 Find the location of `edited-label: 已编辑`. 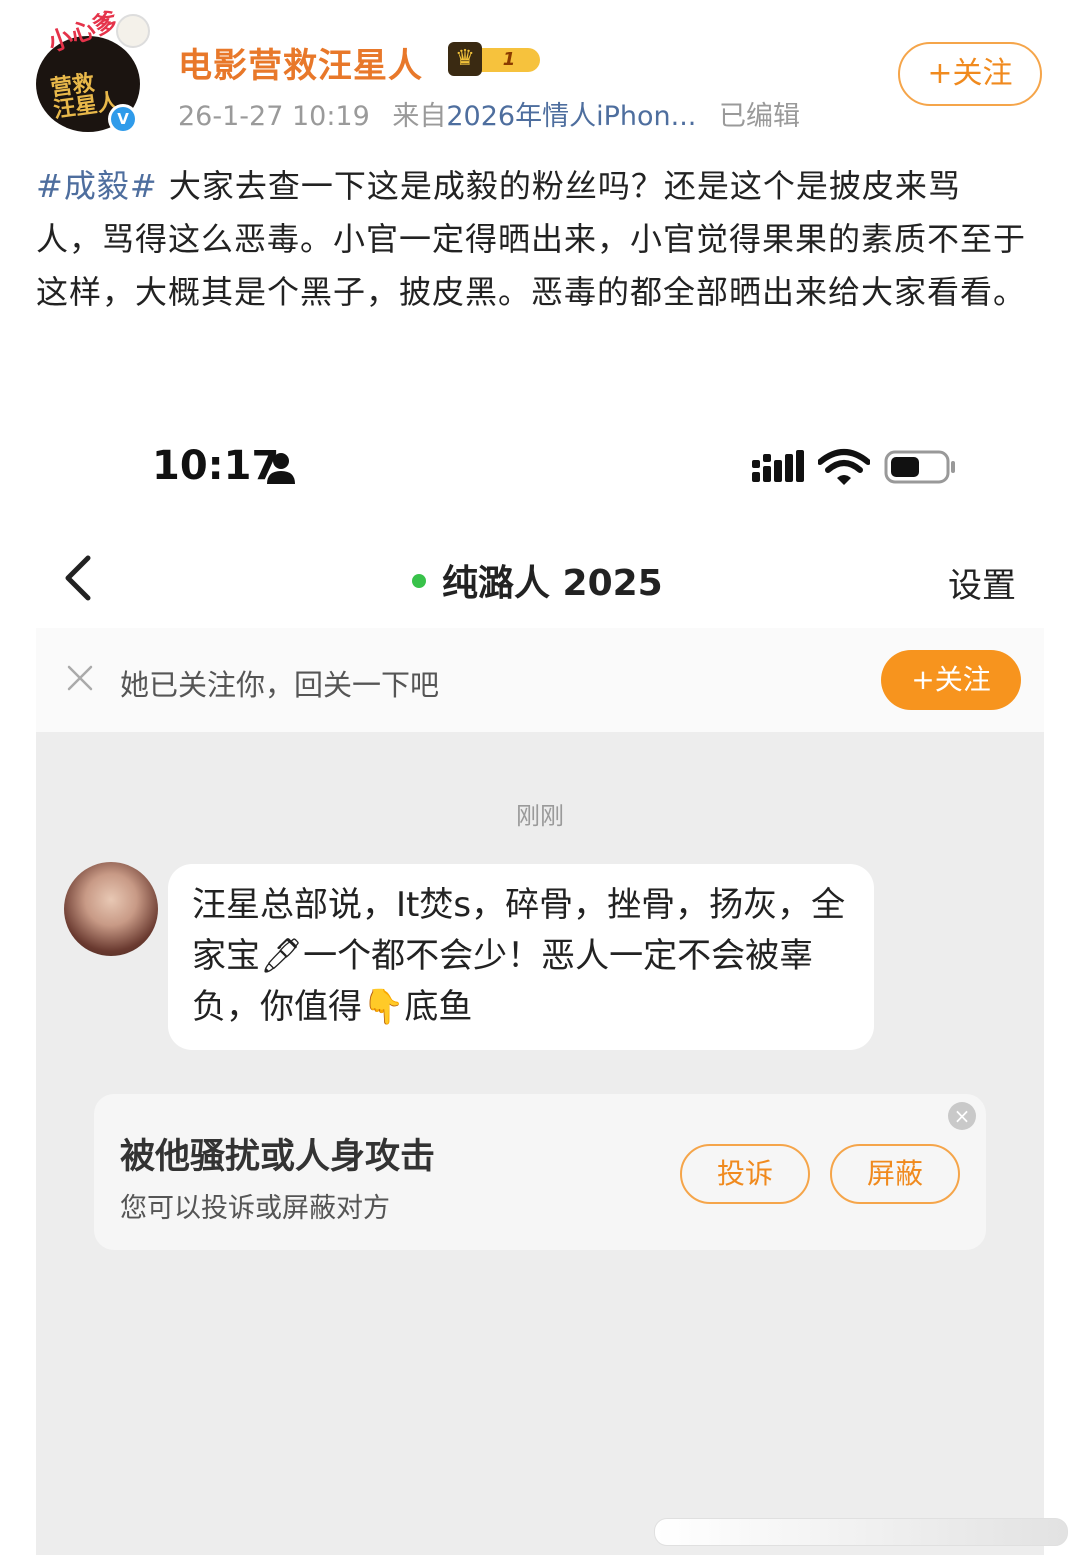

edited-label: 已编辑 is located at coordinates (759, 116).